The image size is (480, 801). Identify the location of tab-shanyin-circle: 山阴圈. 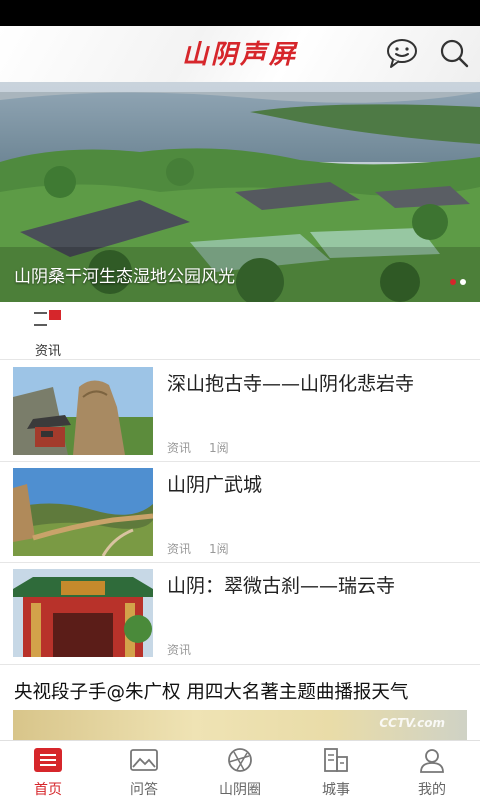
(240, 771).